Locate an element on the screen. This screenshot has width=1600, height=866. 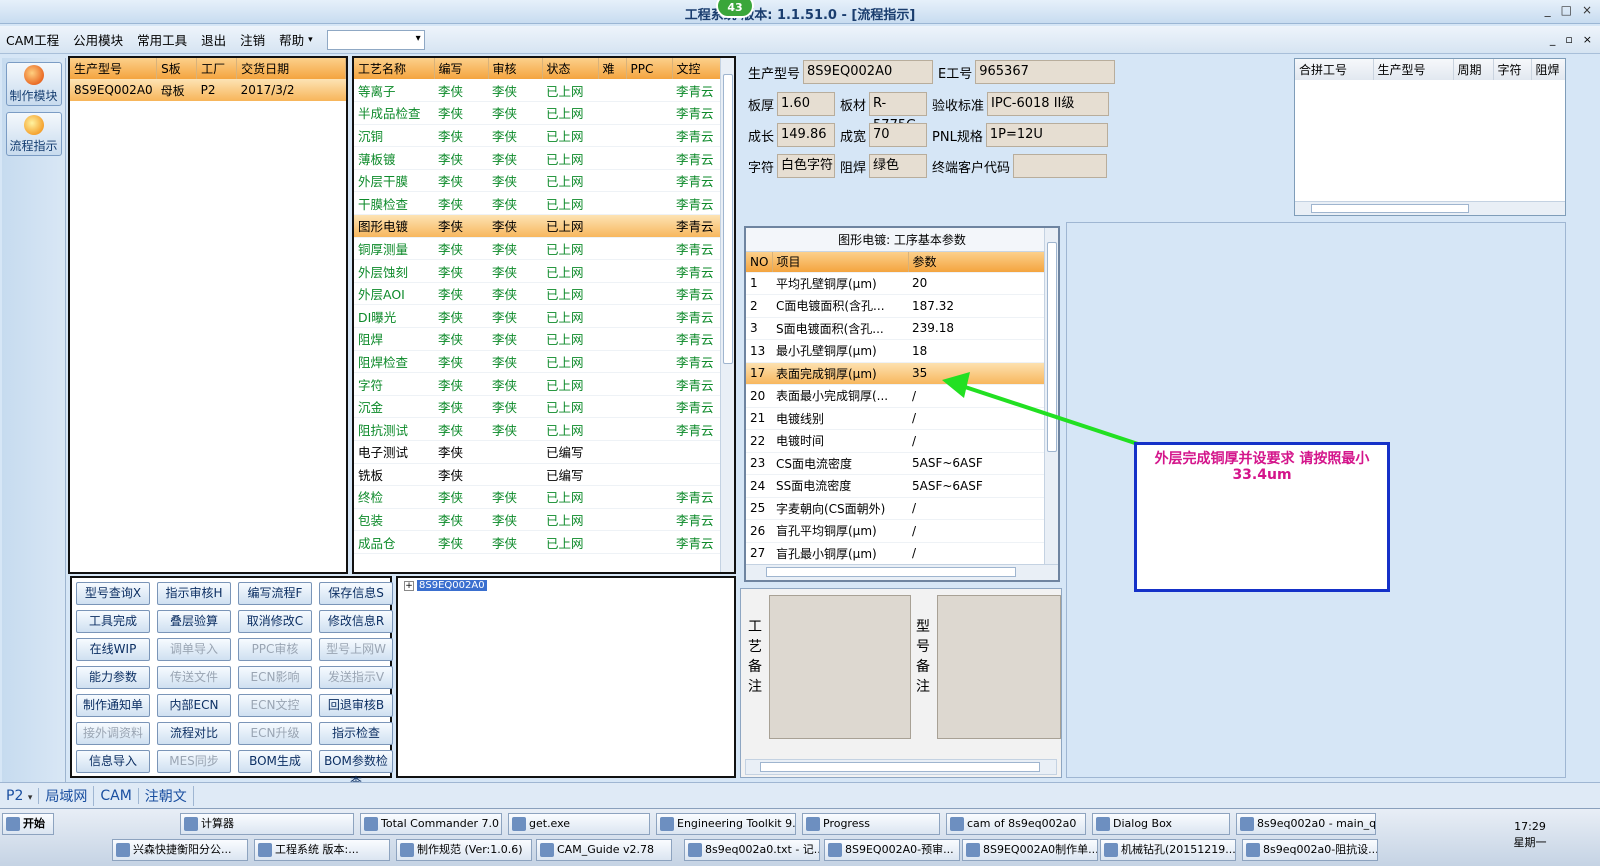
customer-code-field is located at coordinates (1060, 166).